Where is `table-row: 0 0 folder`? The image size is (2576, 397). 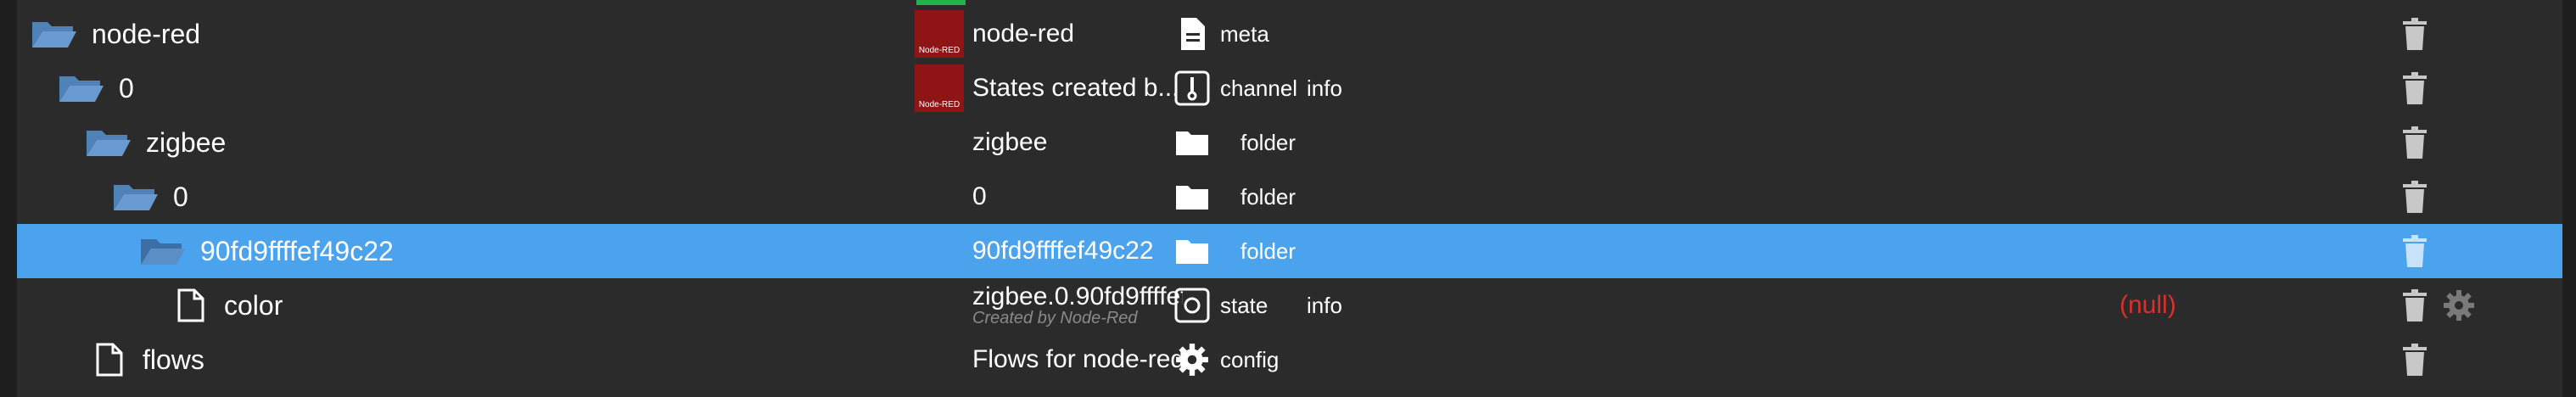
table-row: 0 0 folder is located at coordinates (1289, 197).